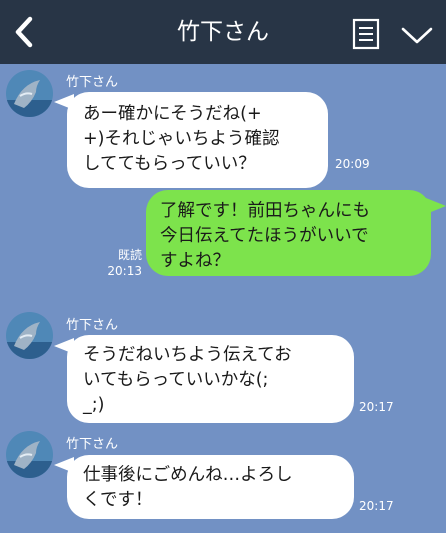 Image resolution: width=446 pixels, height=533 pixels. Describe the element at coordinates (123, 263) in the screenshot. I see `read-receipt: 既読 20:13` at that location.